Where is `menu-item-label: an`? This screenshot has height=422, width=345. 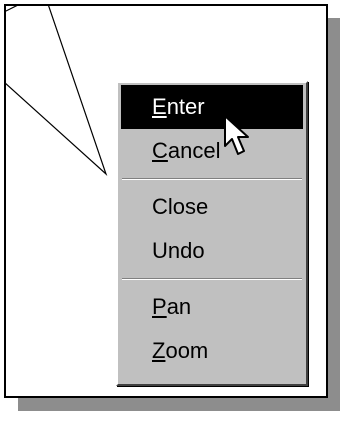
menu-item-label: an is located at coordinates (179, 306).